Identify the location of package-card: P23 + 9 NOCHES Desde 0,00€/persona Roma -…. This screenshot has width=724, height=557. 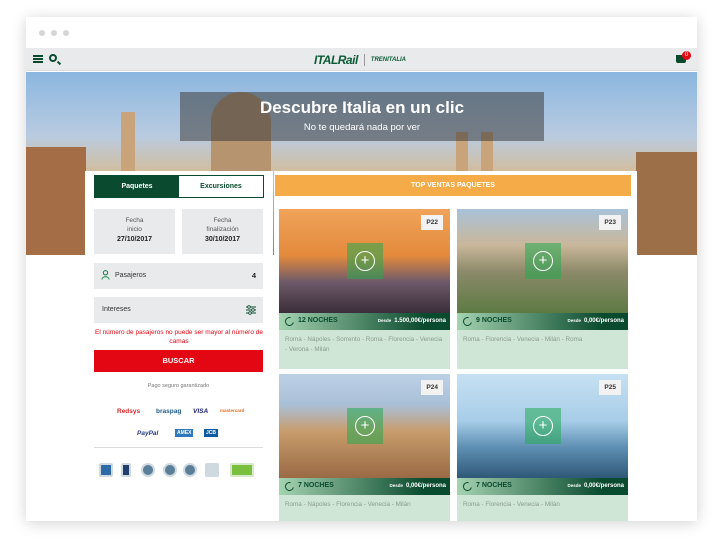
(542, 289).